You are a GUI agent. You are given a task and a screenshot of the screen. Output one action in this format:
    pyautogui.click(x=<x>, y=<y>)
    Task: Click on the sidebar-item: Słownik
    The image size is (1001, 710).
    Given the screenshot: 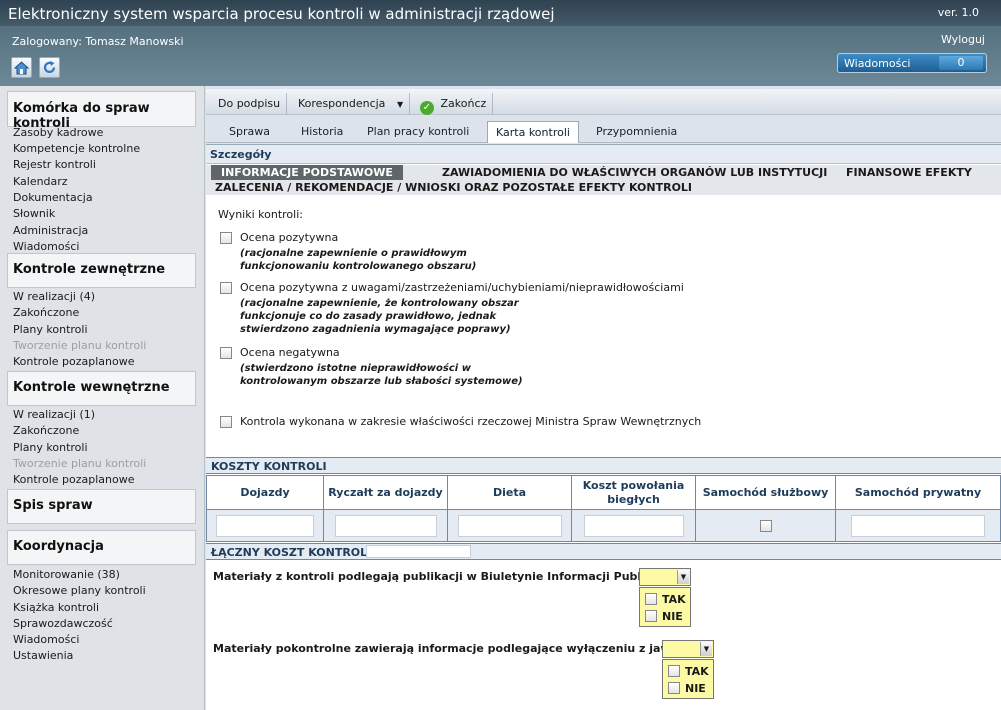 What is the action you would take?
    pyautogui.click(x=34, y=213)
    